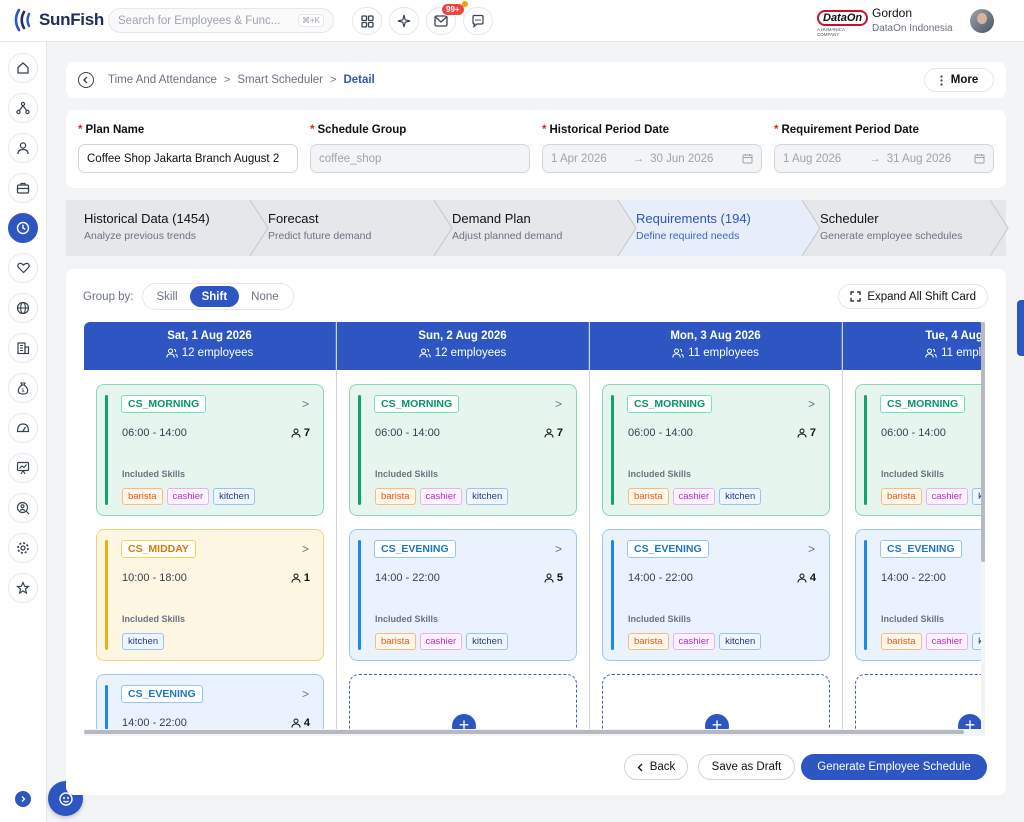  Describe the element at coordinates (534, 732) in the screenshot. I see `horizontal-scrollbar` at that location.